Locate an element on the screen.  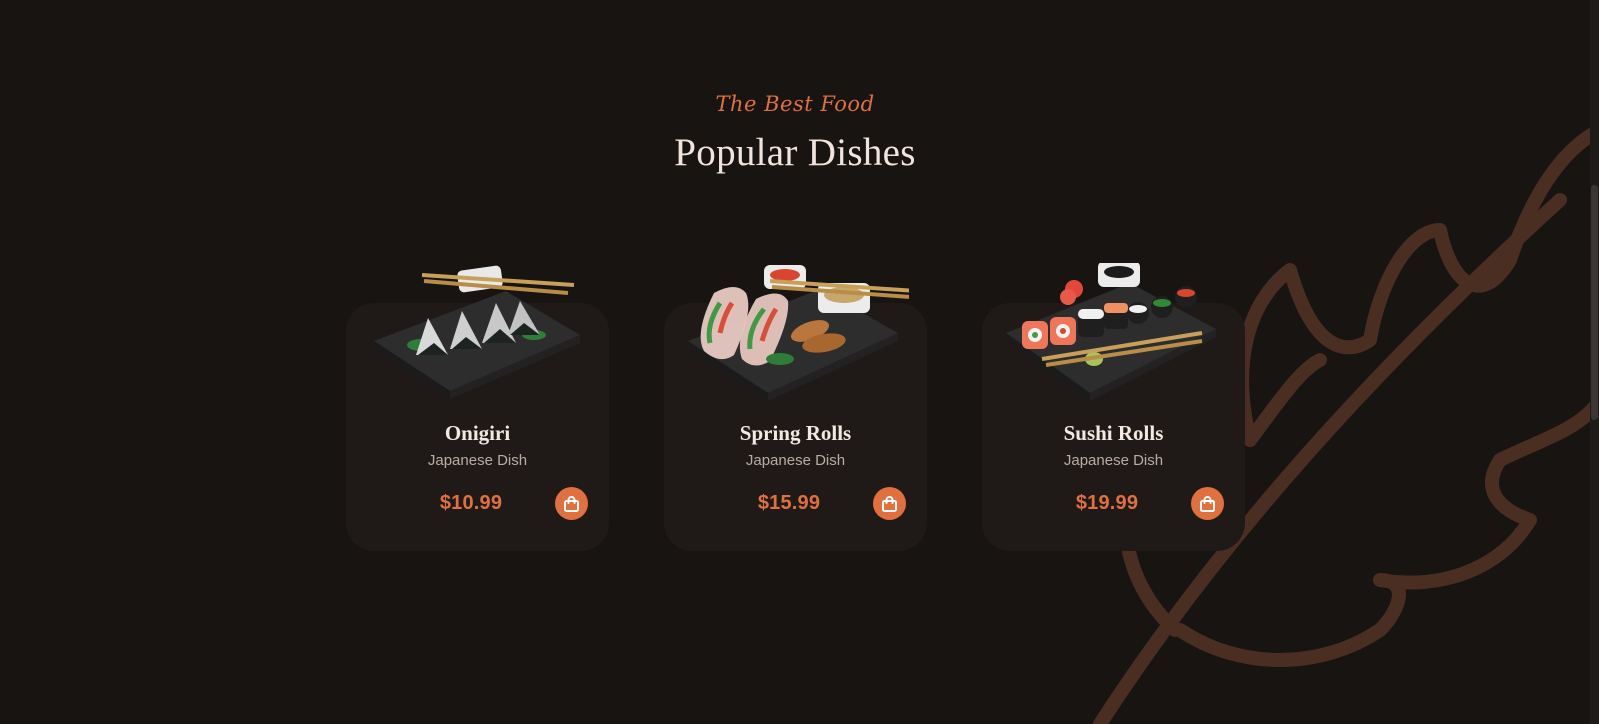
dish-name: Onigiri is located at coordinates (477, 433).